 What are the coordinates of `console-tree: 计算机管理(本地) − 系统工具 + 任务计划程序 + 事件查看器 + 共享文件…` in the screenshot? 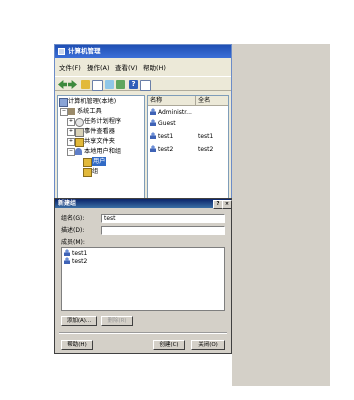 It's located at (101, 147).